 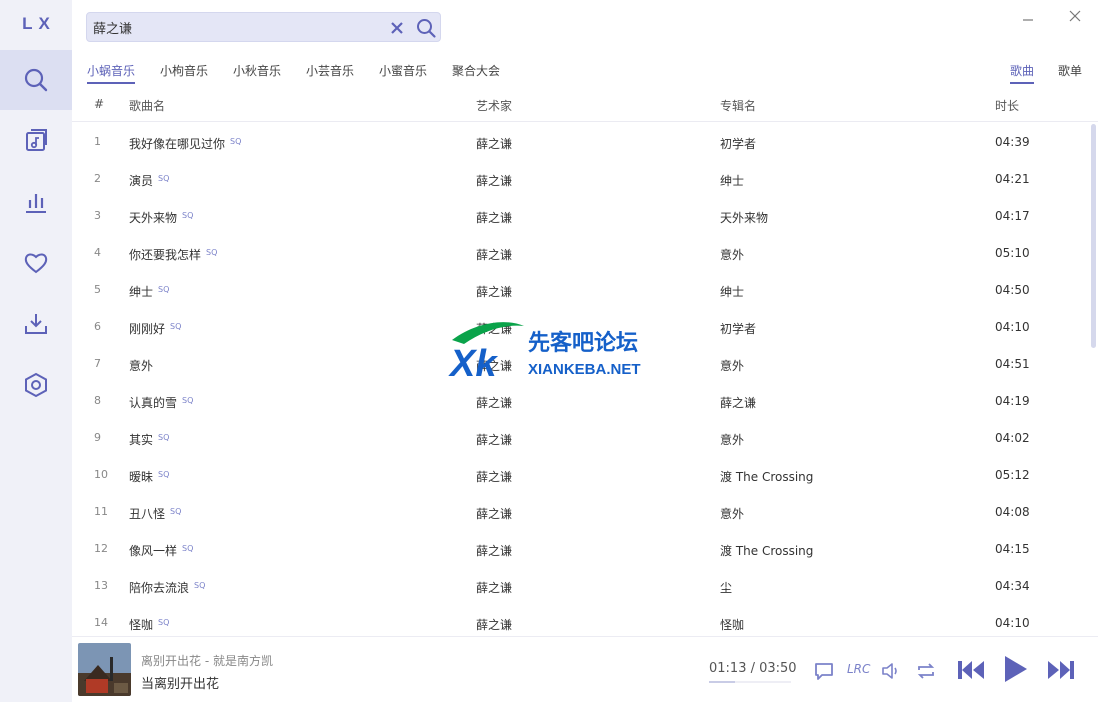 I want to click on sidebar-item-leaderboard, so click(x=36, y=202).